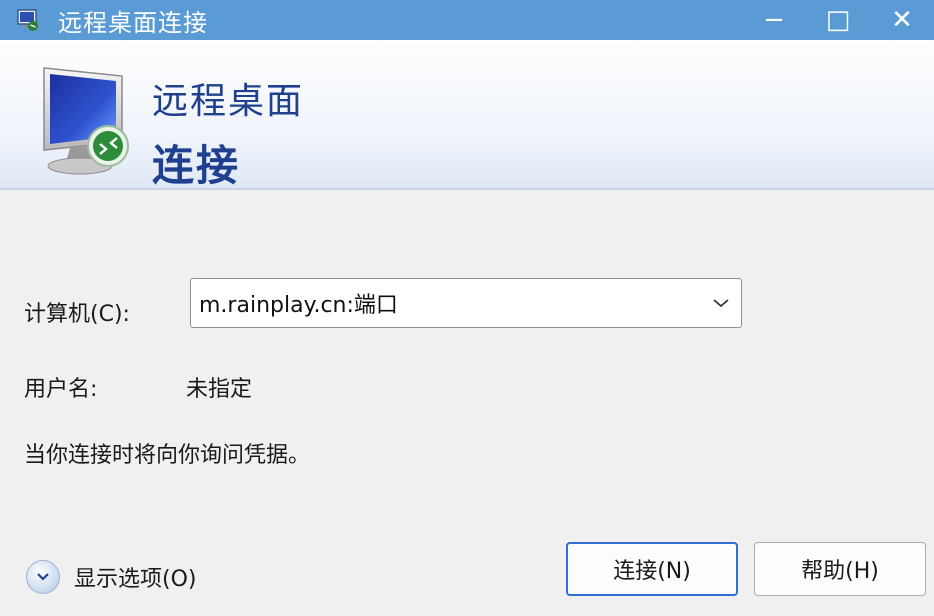 This screenshot has width=934, height=616. I want to click on remote-desktop-icon, so click(28, 20).